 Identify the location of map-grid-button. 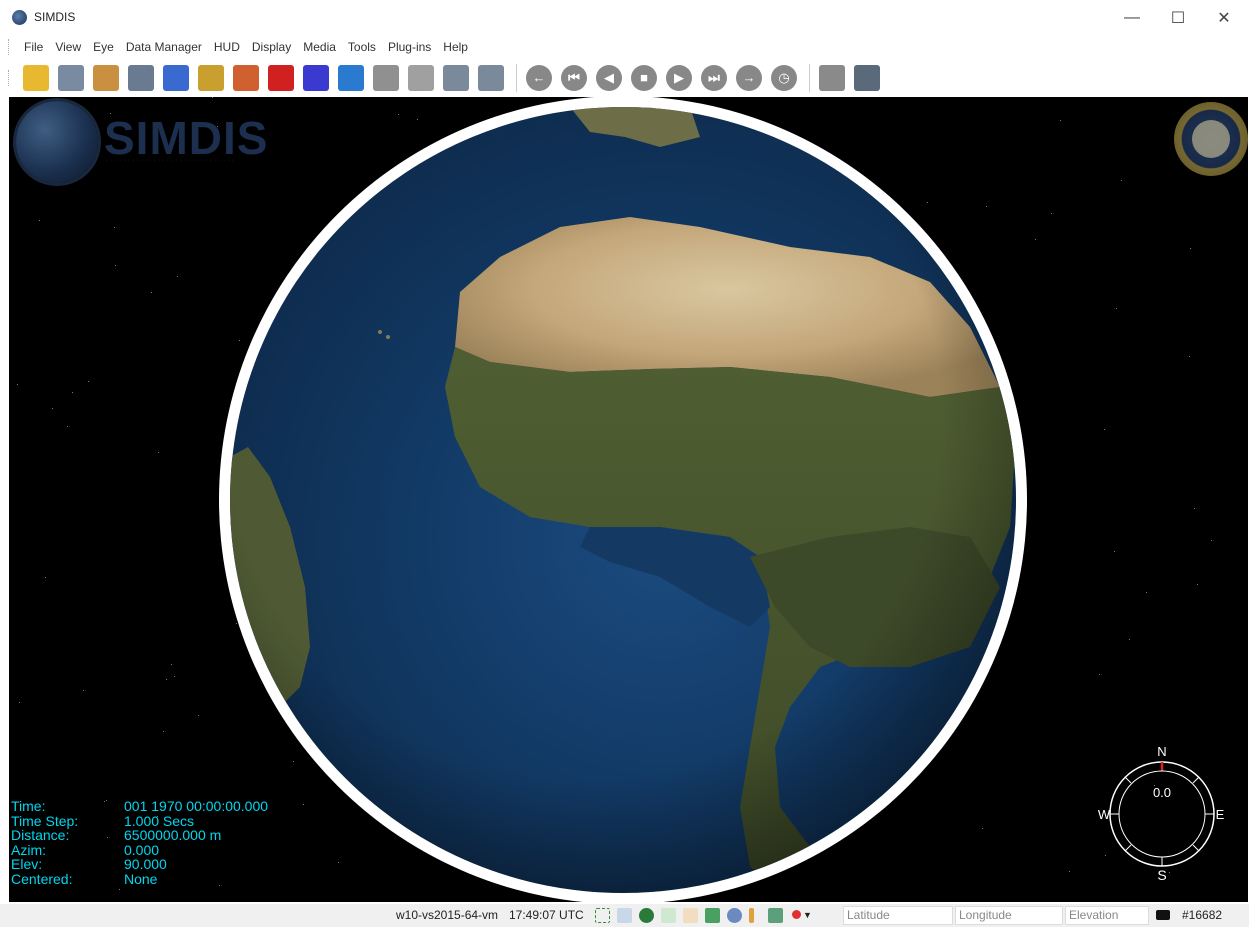
(106, 78).